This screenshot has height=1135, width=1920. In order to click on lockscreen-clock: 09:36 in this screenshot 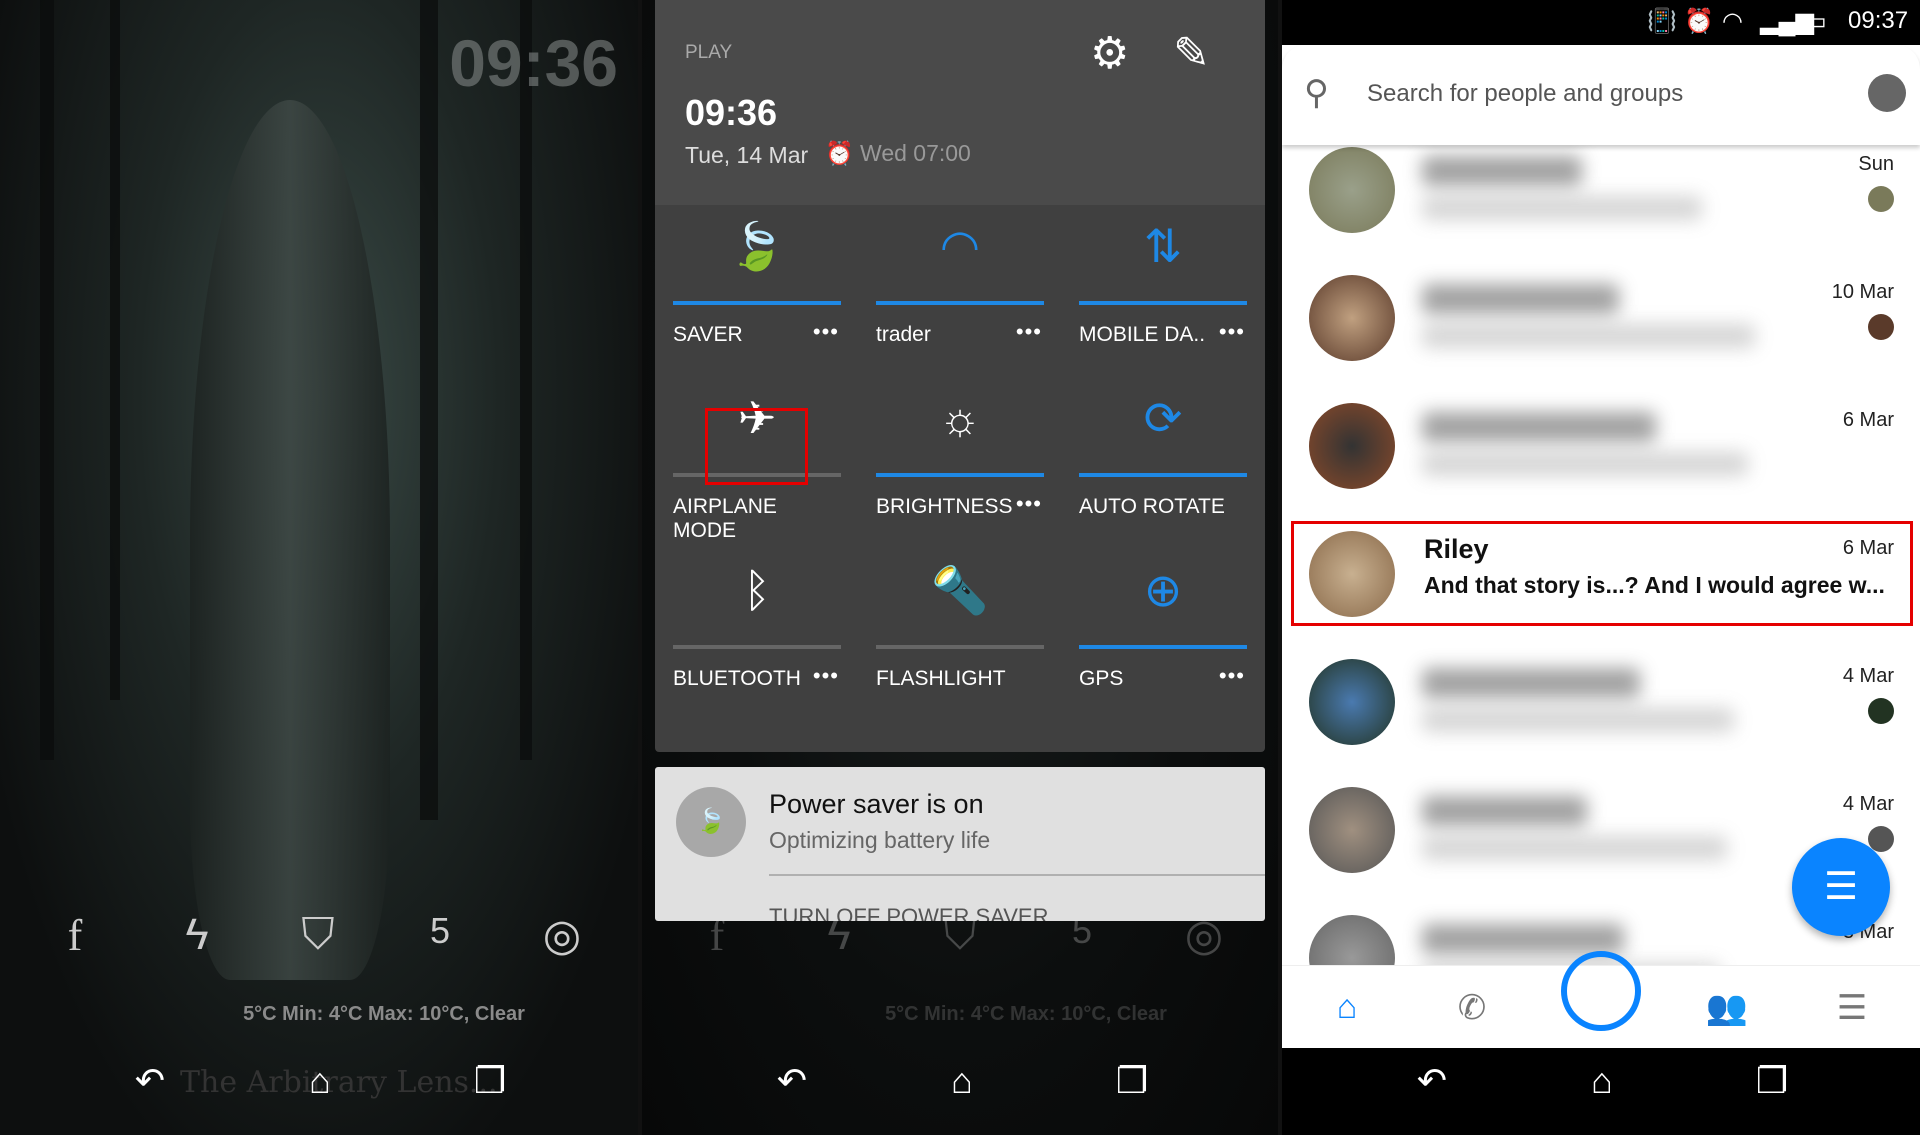, I will do `click(533, 63)`.